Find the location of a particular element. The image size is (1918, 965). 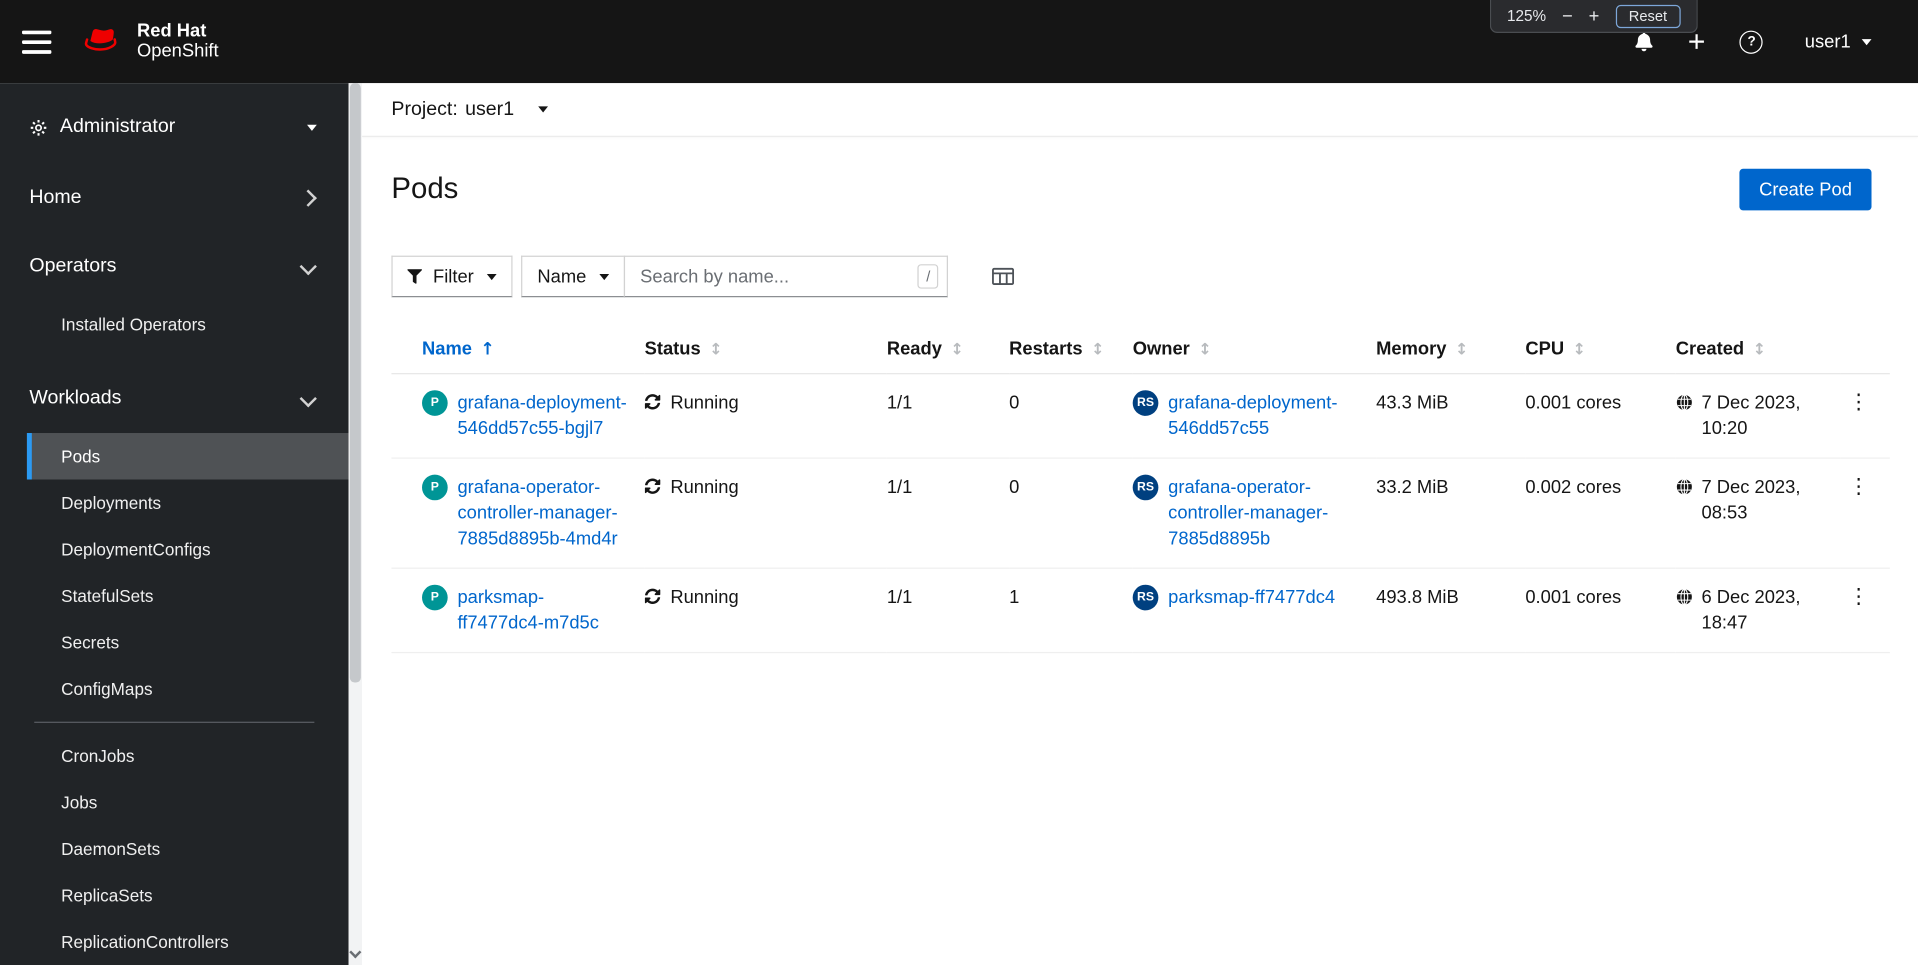

sidebar-item-label: Secrets is located at coordinates (90, 642).